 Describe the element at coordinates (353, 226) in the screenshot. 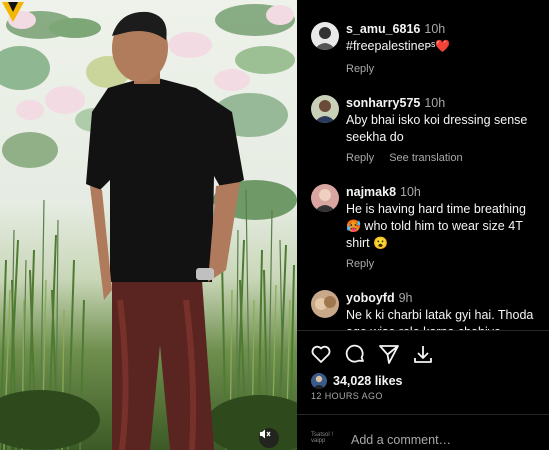

I see `hot-face-emoji: 🥵` at that location.